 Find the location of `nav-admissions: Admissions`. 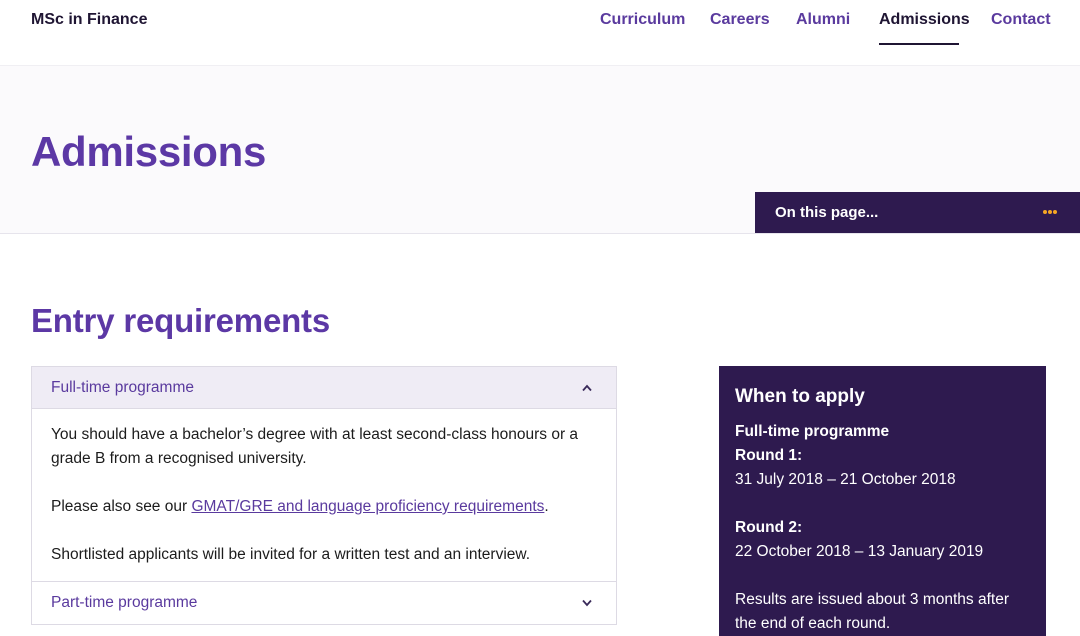

nav-admissions: Admissions is located at coordinates (924, 20).